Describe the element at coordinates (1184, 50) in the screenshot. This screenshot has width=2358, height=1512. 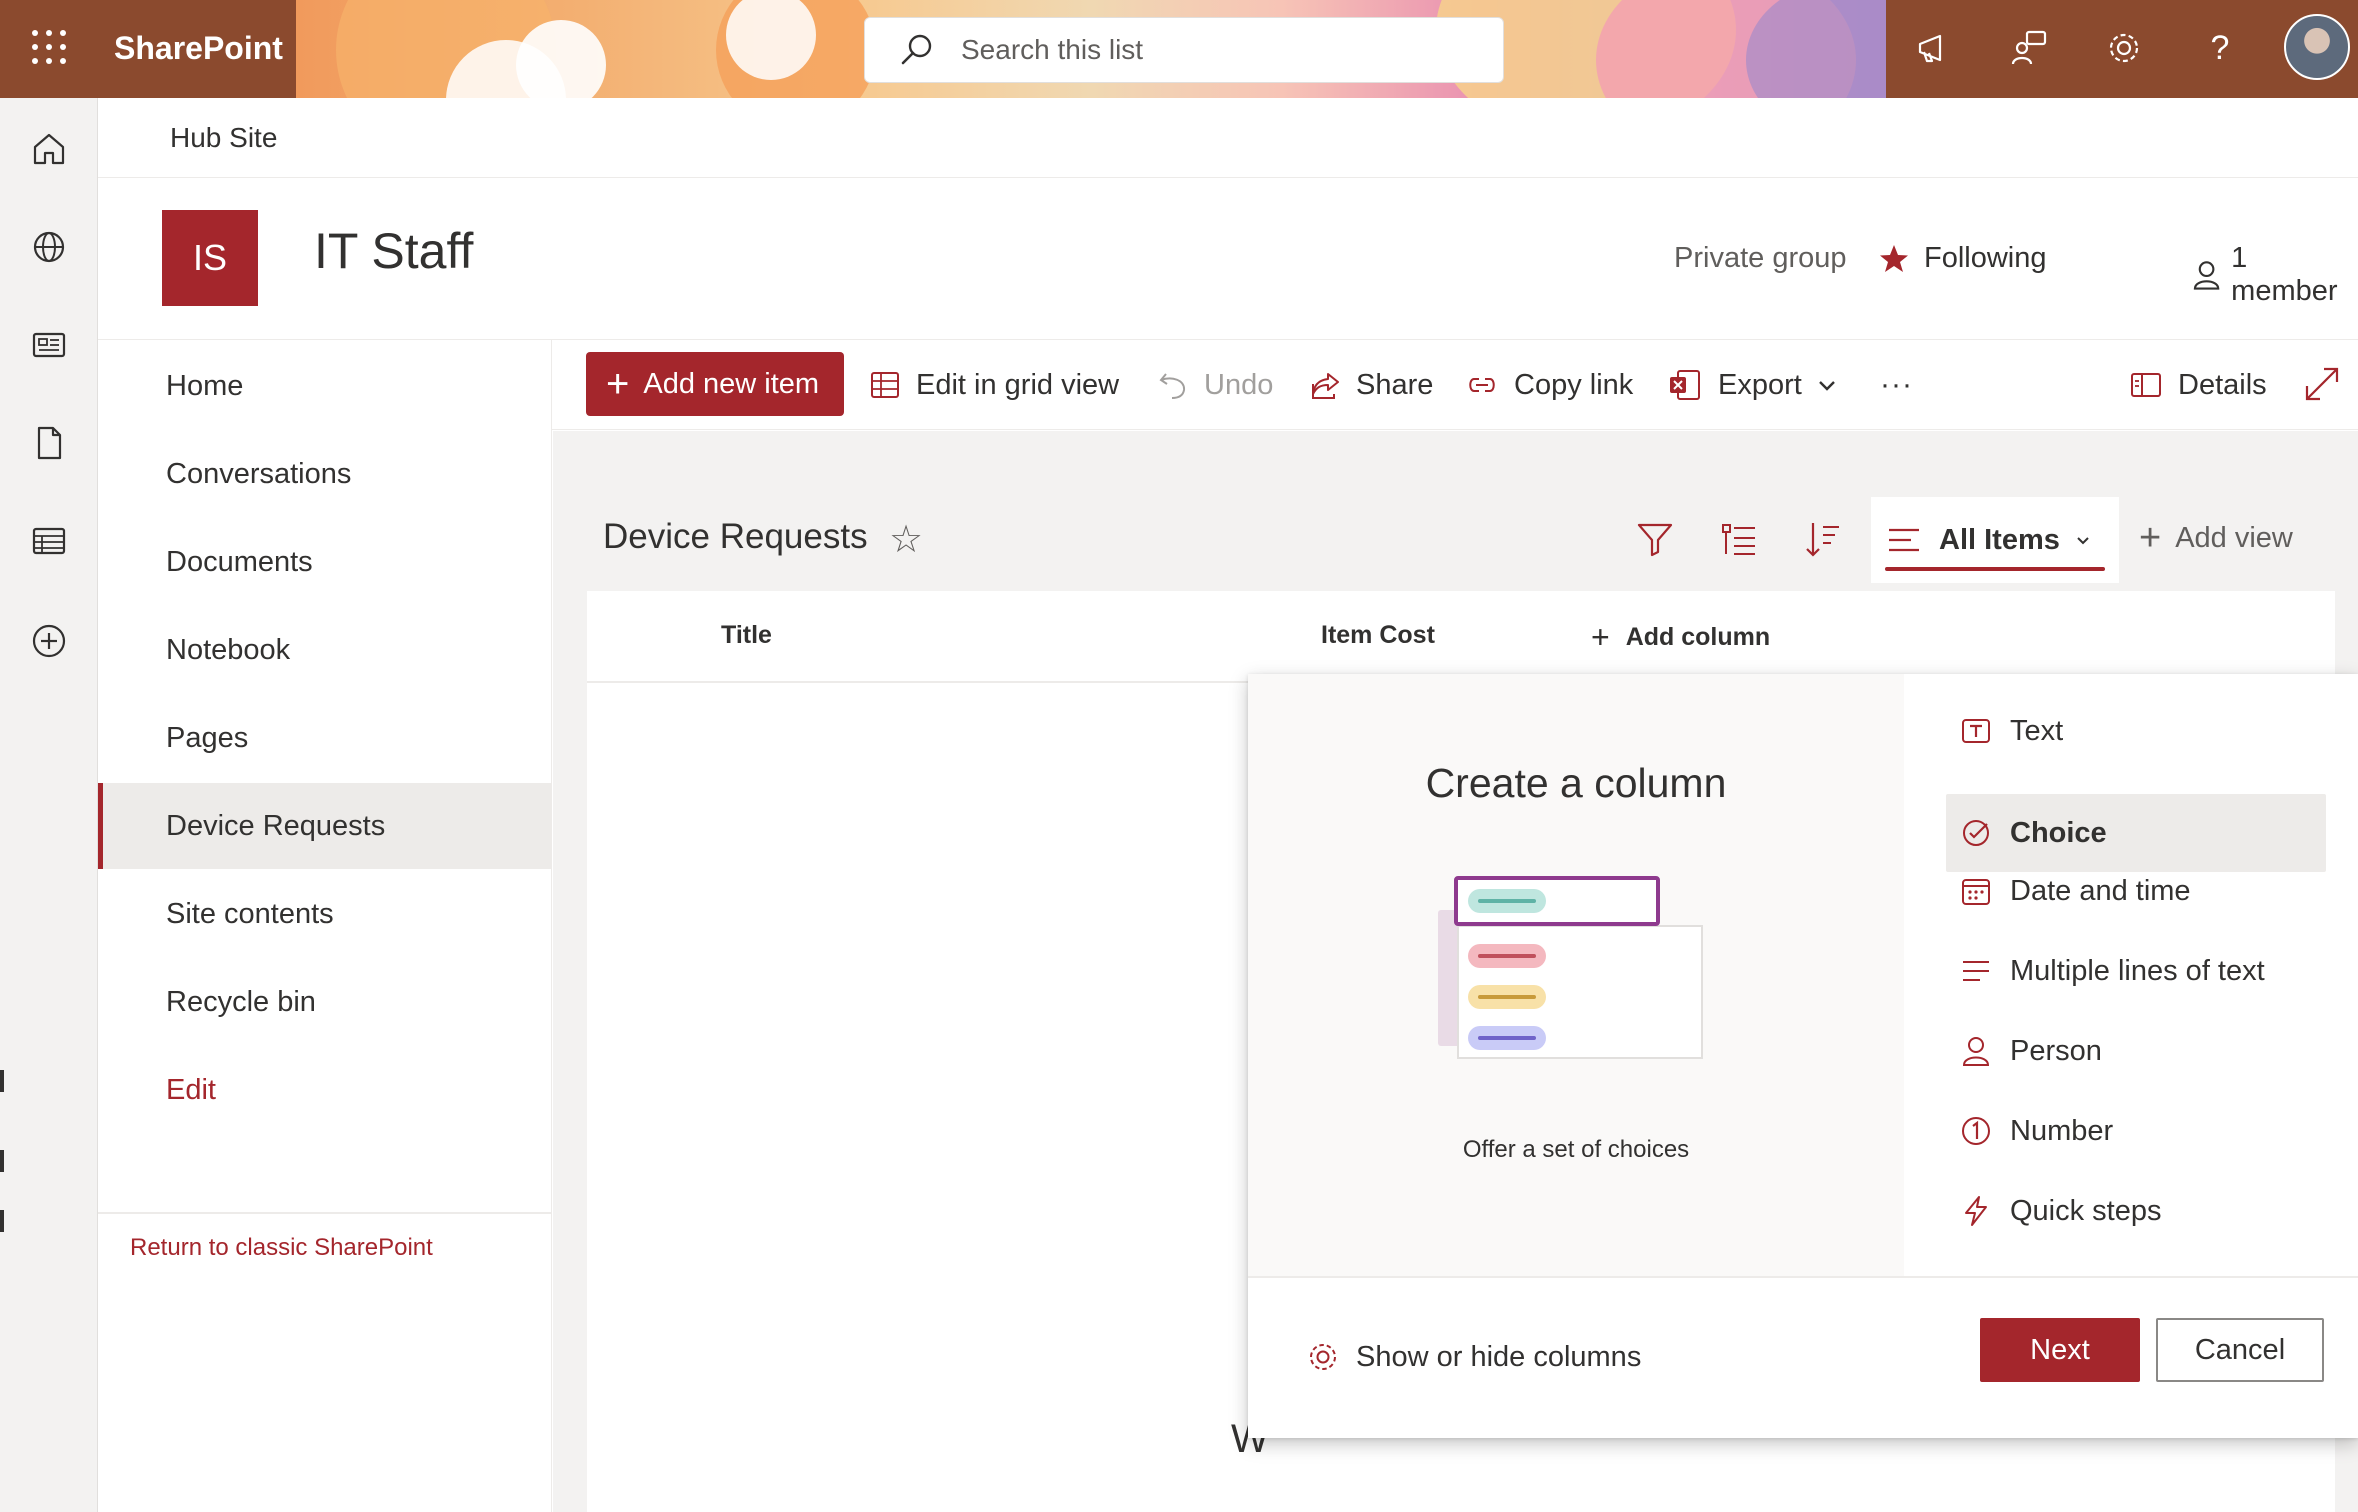
I see `search-box: Search this list` at that location.